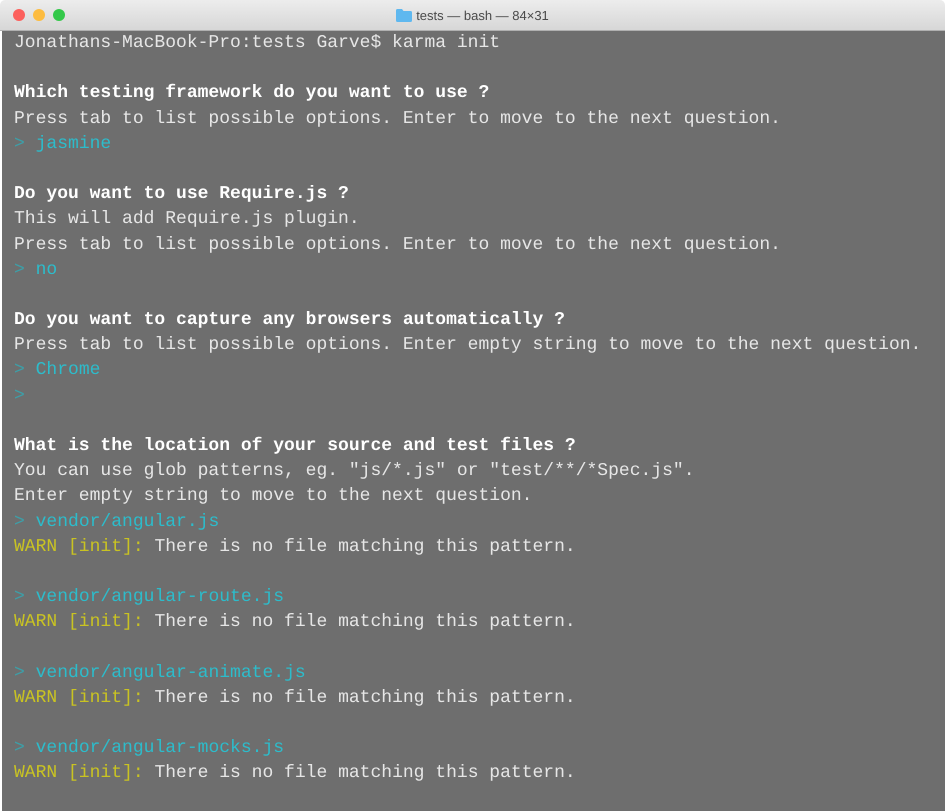 The image size is (945, 811). Describe the element at coordinates (128, 522) in the screenshot. I see `answer-text: vendor/angular.js` at that location.